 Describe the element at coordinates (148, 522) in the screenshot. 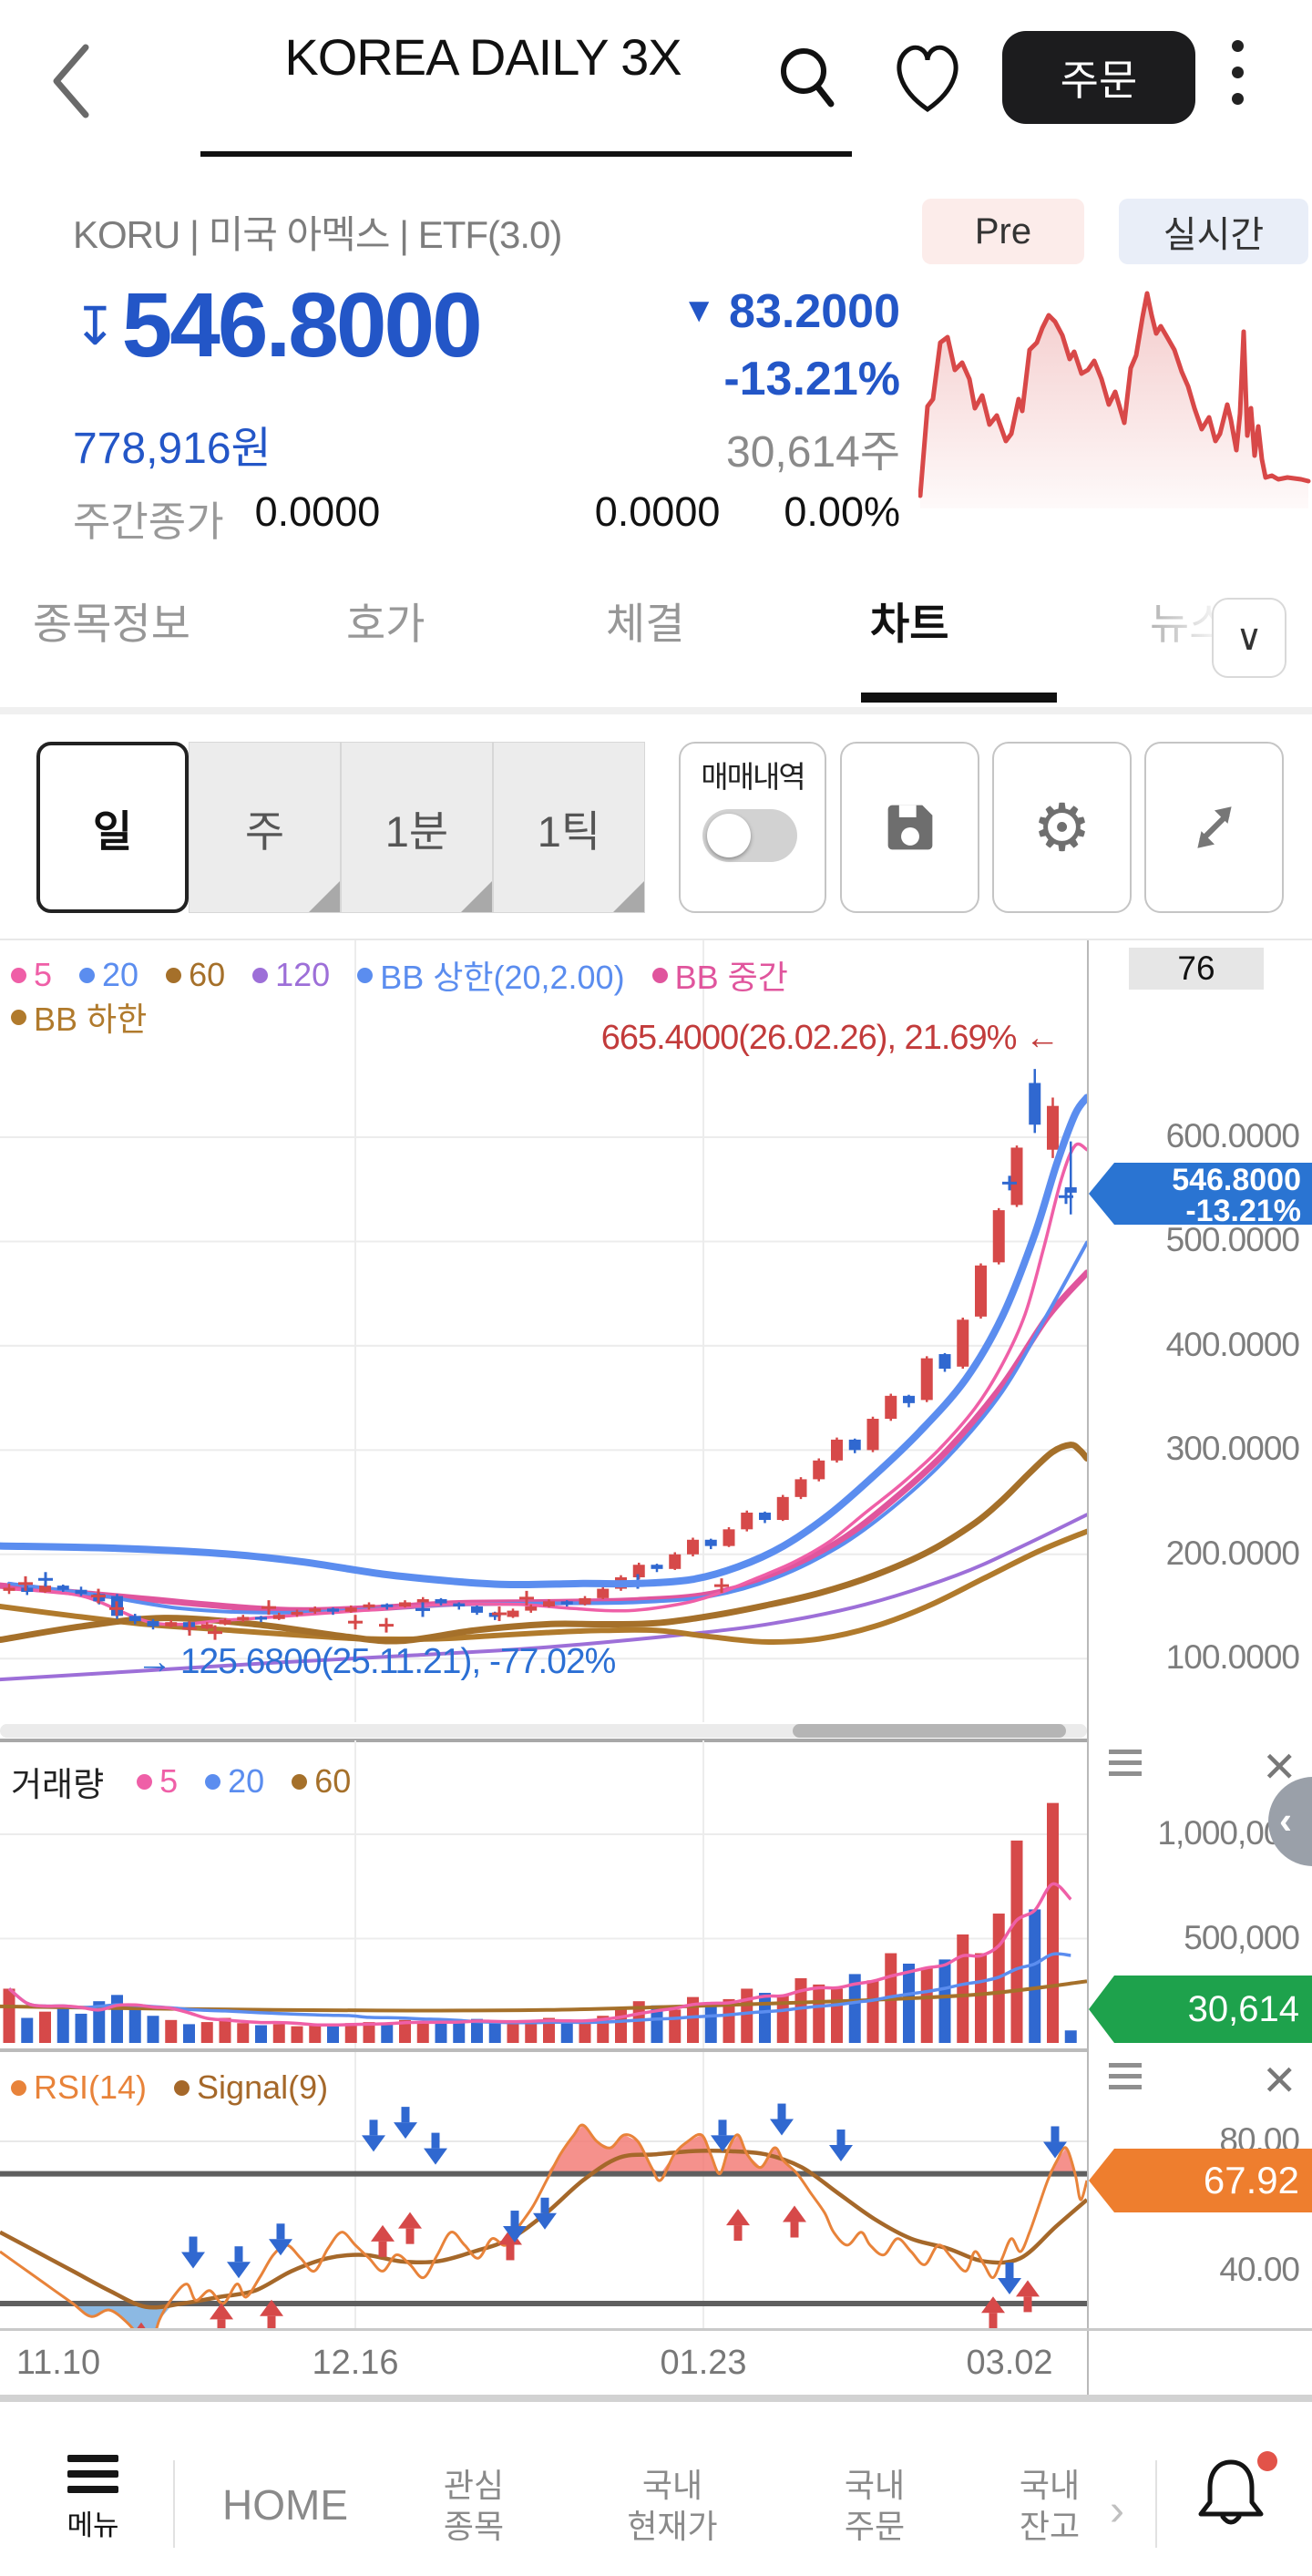

I see `week-close-label: 주간종가` at that location.